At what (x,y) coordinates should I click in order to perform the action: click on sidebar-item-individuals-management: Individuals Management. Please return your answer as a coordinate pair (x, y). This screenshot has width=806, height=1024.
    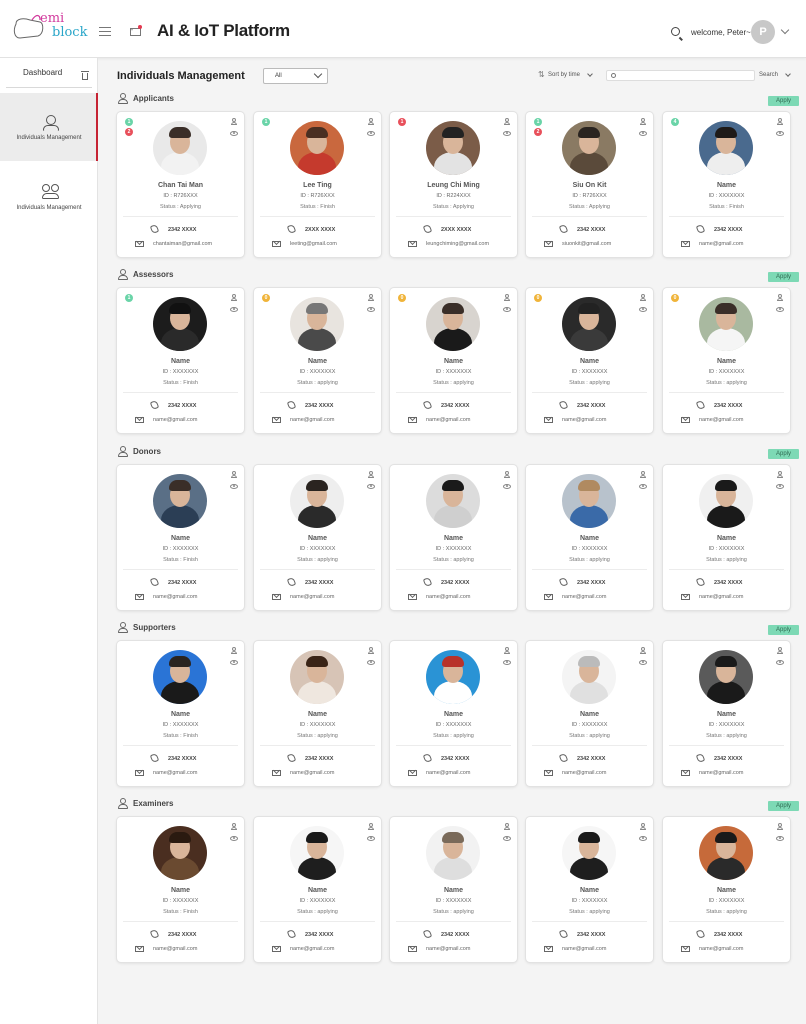
    Looking at the image, I should click on (49, 127).